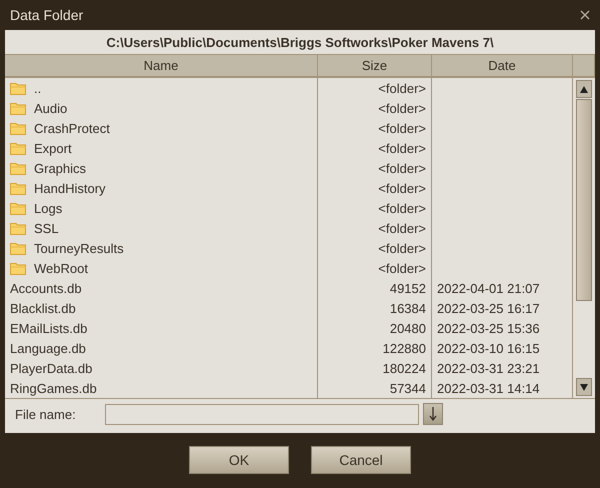  What do you see at coordinates (161, 148) in the screenshot?
I see `name-cell: Export` at bounding box center [161, 148].